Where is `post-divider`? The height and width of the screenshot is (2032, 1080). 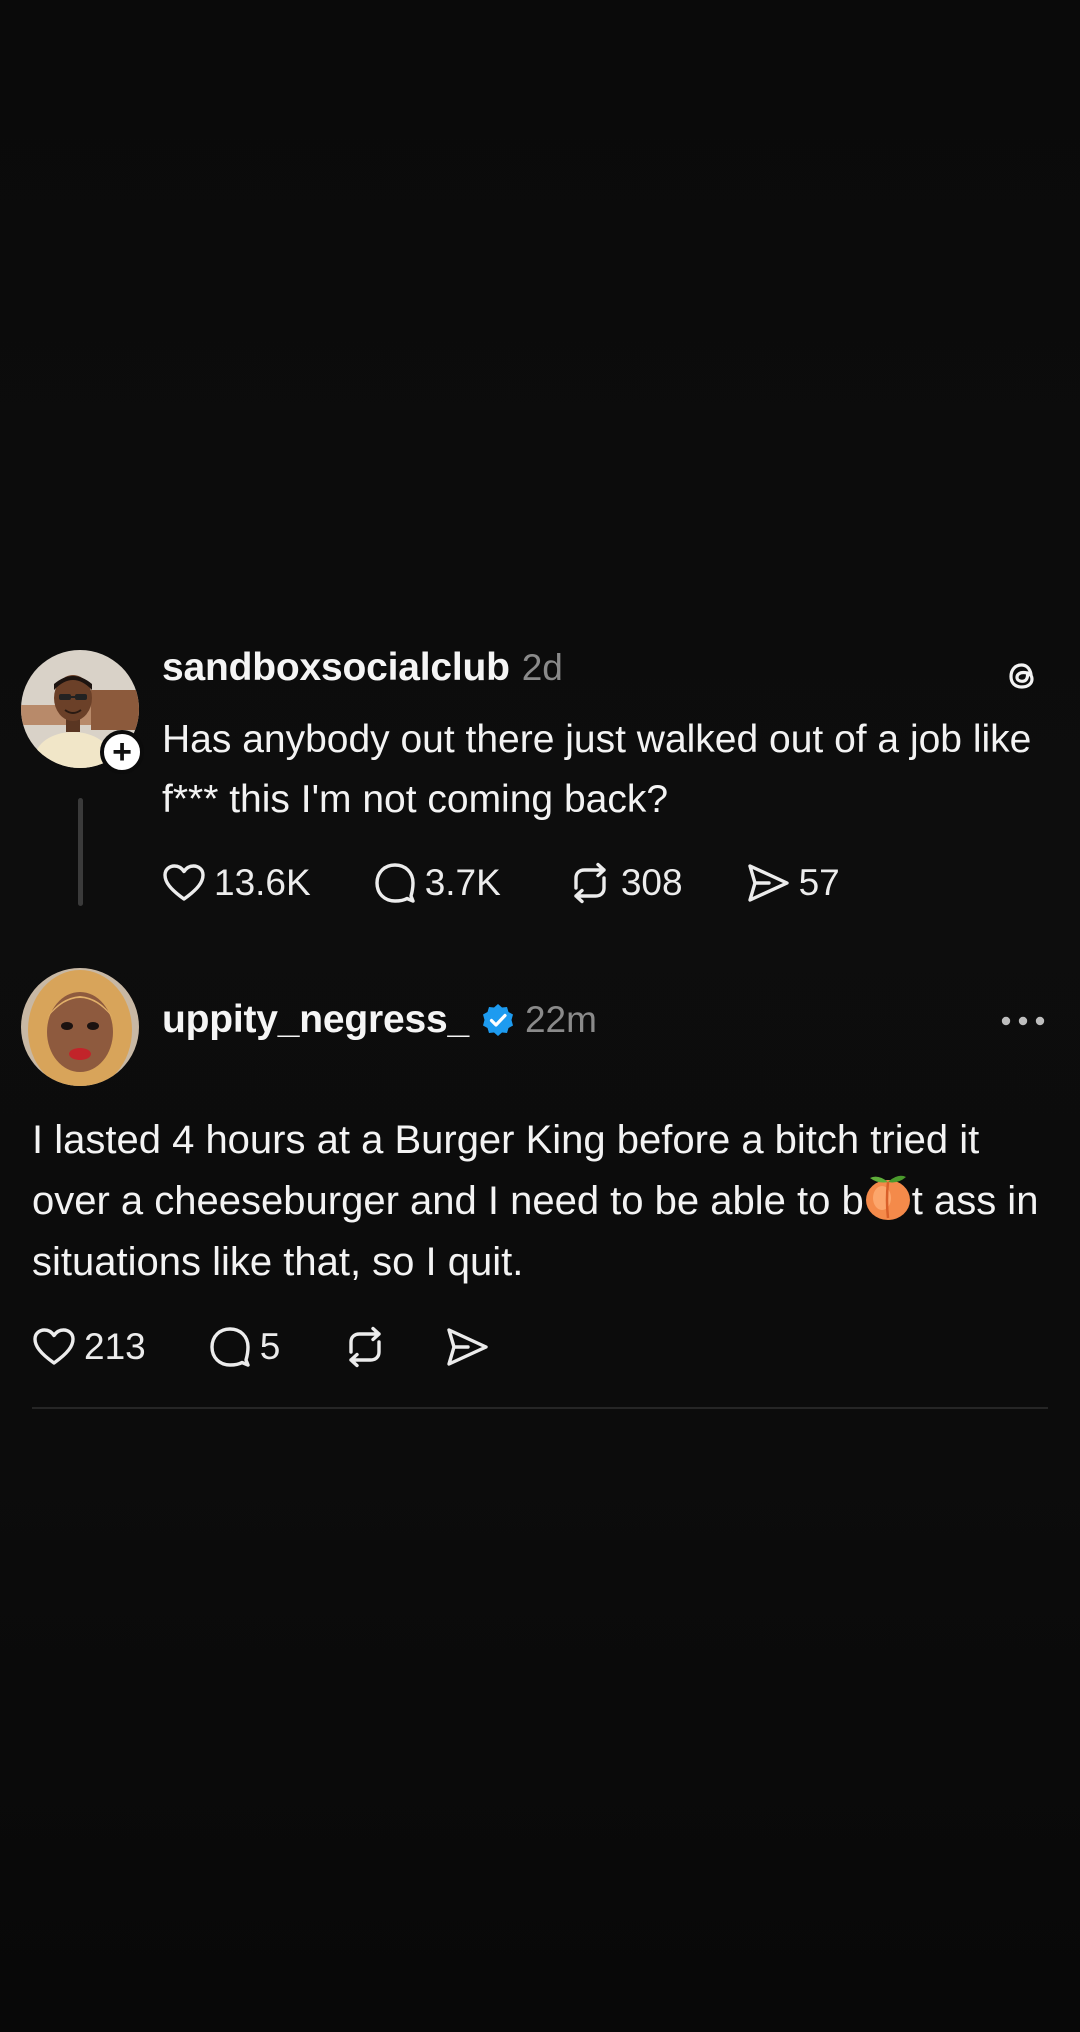 post-divider is located at coordinates (540, 1408).